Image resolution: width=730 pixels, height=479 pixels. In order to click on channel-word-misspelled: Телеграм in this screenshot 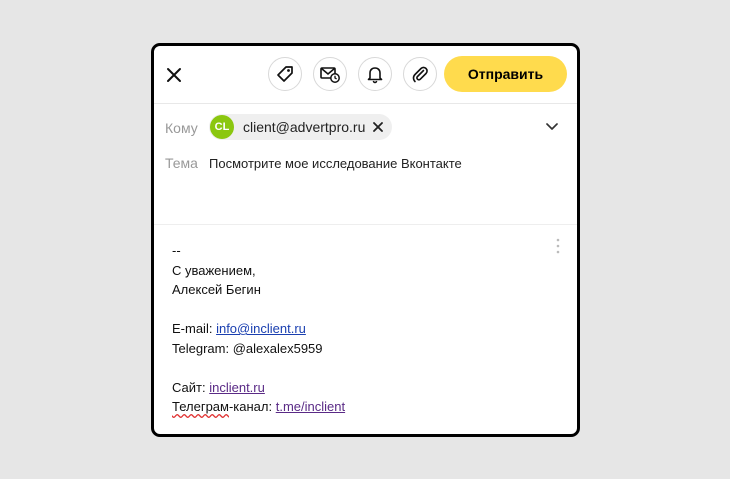, I will do `click(200, 406)`.